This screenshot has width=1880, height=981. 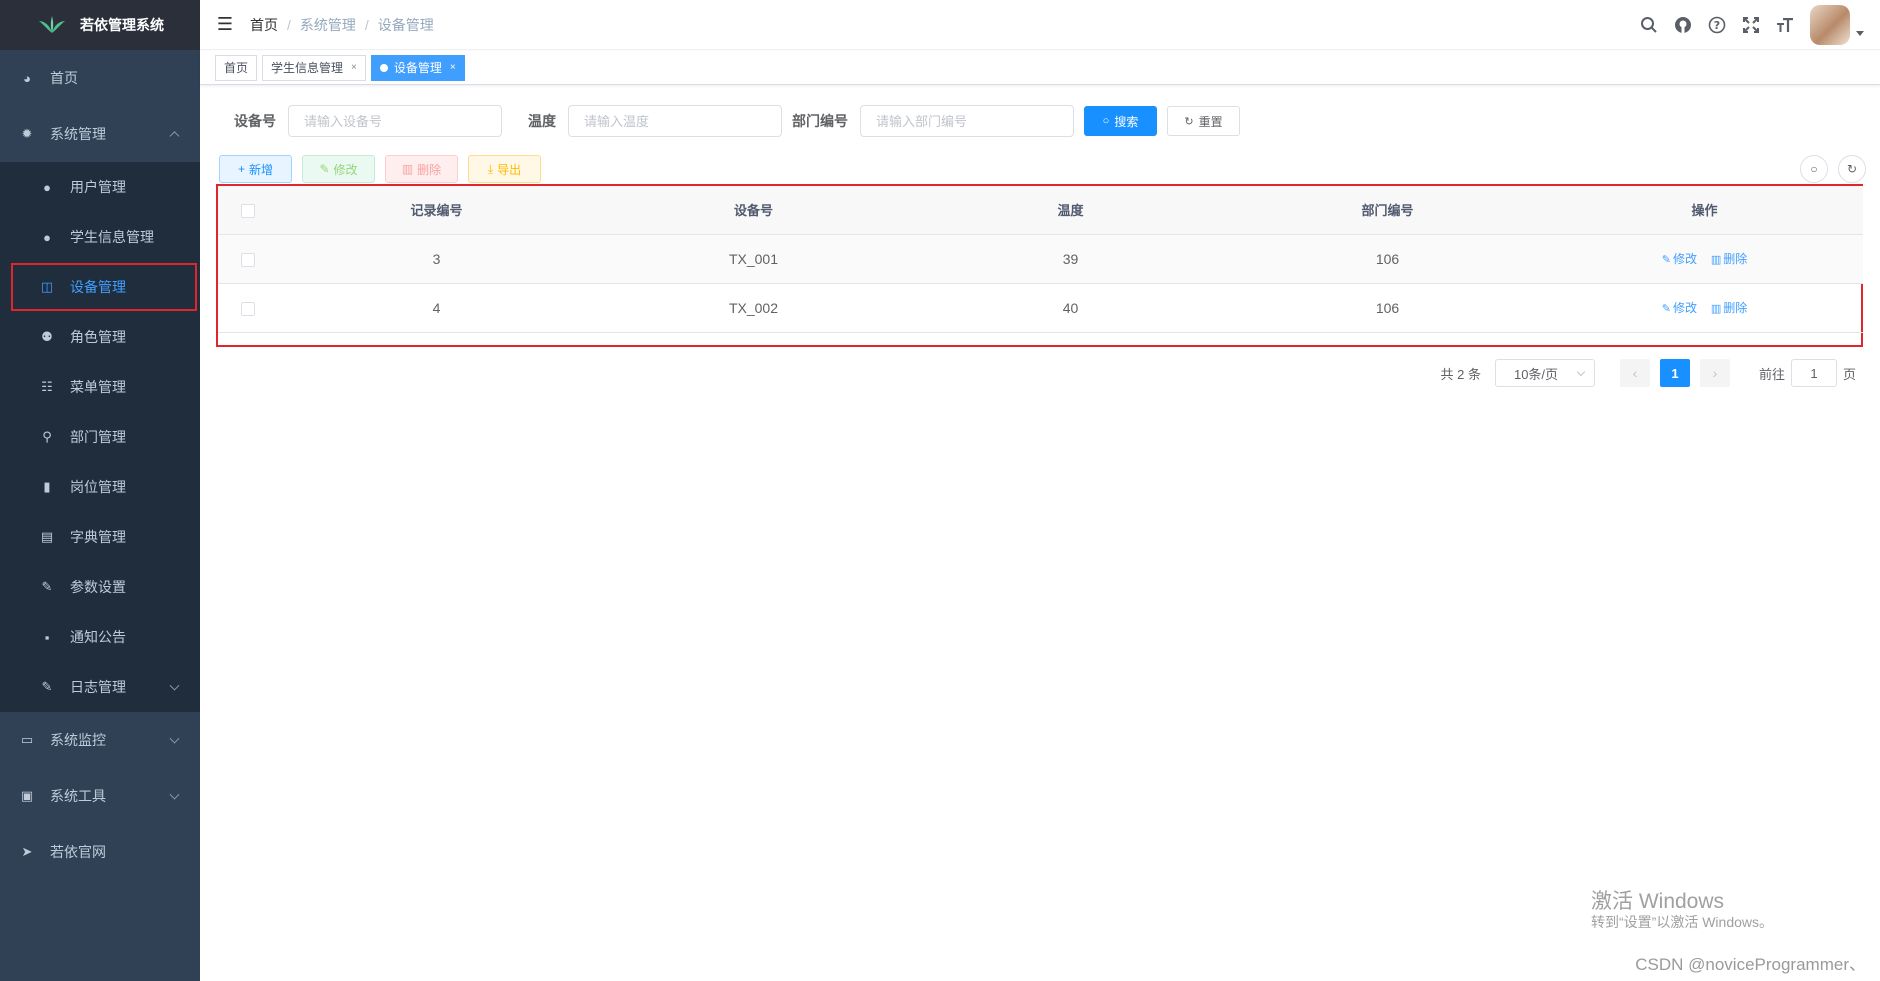 What do you see at coordinates (248, 210) in the screenshot?
I see `select-all-checkbox` at bounding box center [248, 210].